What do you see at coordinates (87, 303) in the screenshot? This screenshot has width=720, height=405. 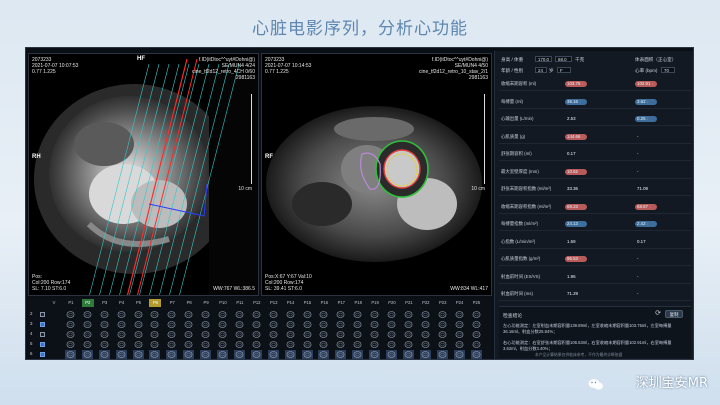 I see `column-header: P2` at bounding box center [87, 303].